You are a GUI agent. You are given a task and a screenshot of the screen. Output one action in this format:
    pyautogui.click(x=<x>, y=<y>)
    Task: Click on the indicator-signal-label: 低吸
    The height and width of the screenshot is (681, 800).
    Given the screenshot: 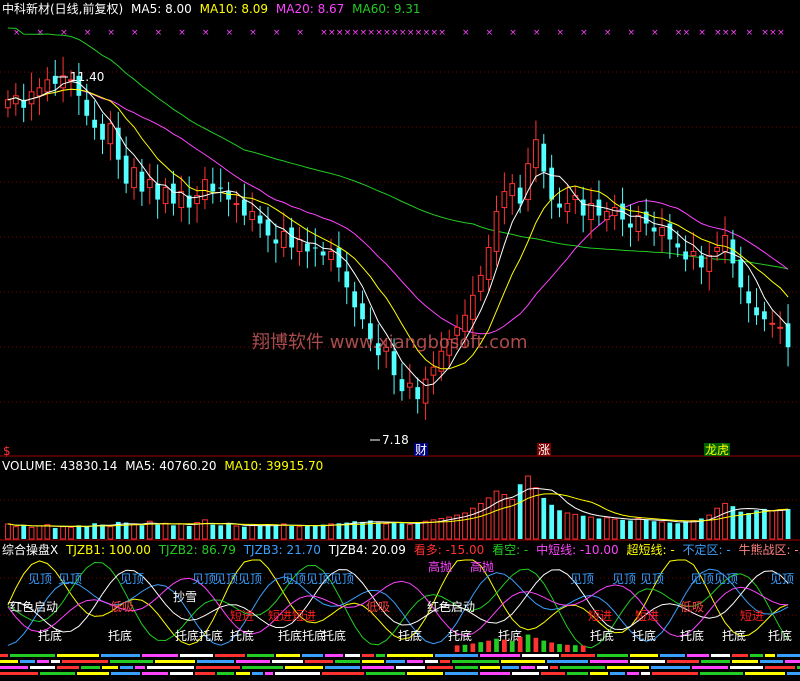 What is the action you would take?
    pyautogui.click(x=692, y=607)
    